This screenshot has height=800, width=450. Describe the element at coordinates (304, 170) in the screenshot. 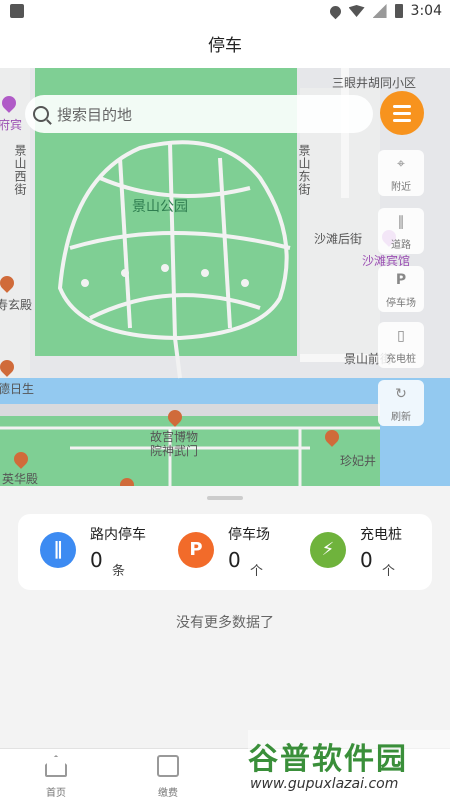

I see `map-label-east-street: 景山东街` at that location.